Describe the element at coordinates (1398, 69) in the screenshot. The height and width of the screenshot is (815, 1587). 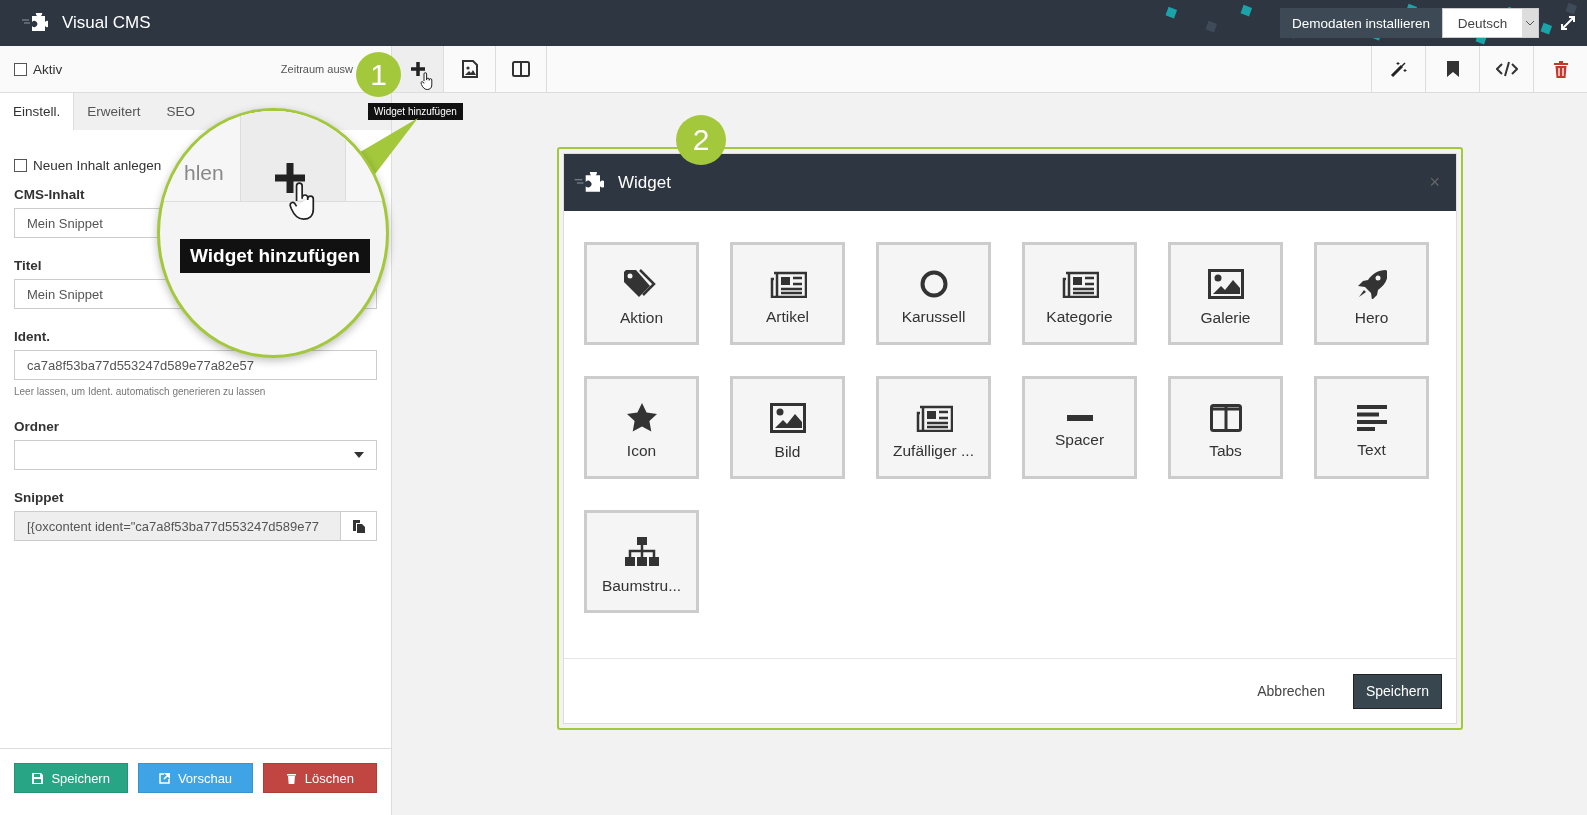
I see `magic-wand-icon` at that location.